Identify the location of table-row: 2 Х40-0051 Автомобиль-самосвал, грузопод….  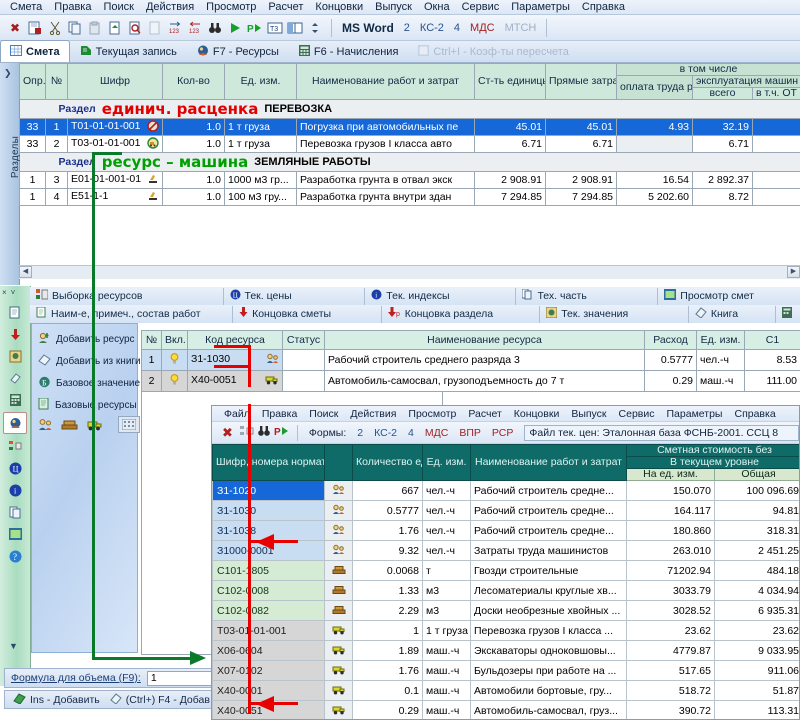
(470, 381).